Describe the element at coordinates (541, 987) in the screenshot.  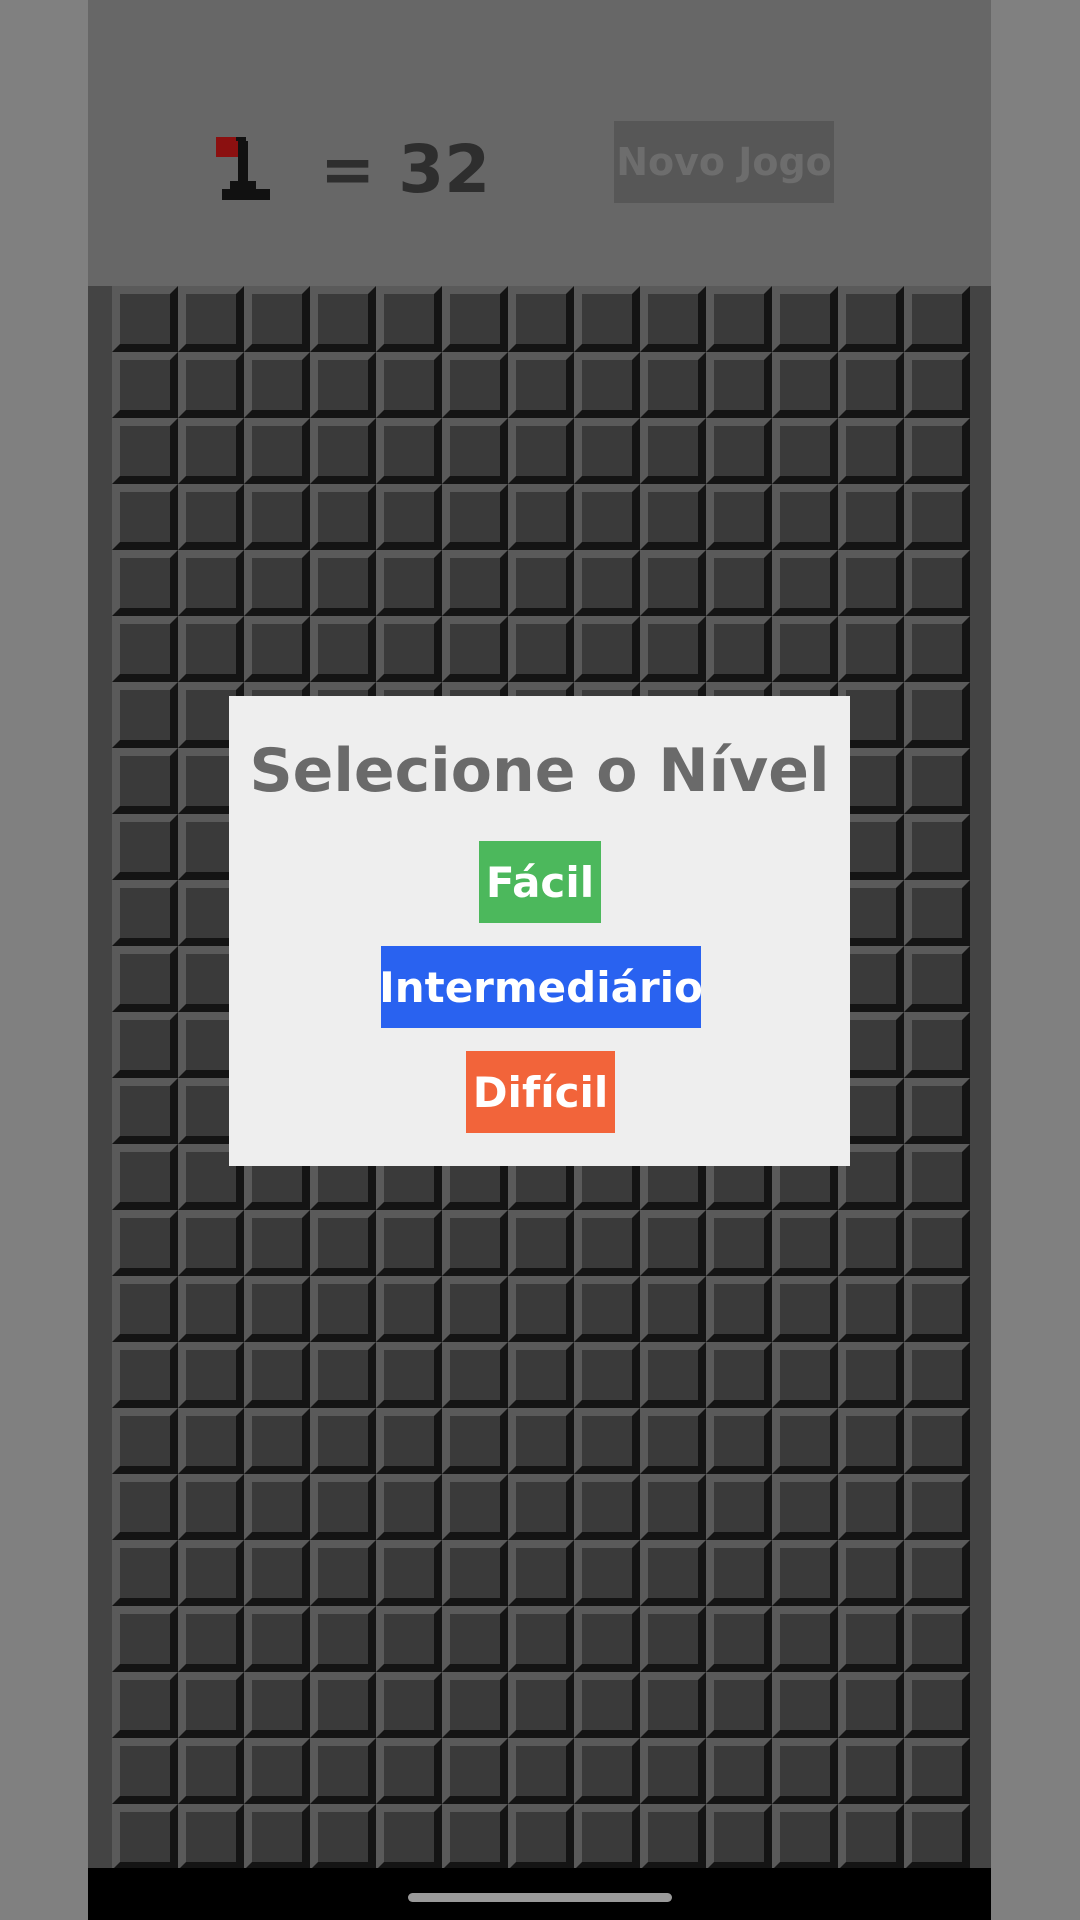
I see `intermediate-level-button: Intermediário` at that location.